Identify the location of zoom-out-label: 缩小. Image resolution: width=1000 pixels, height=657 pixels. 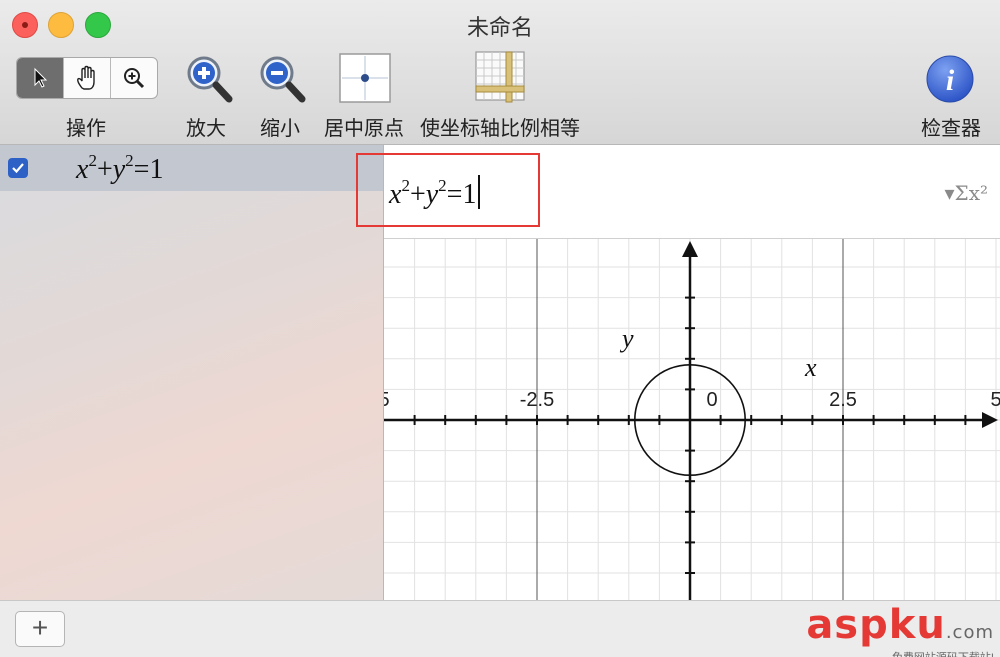
(280, 129).